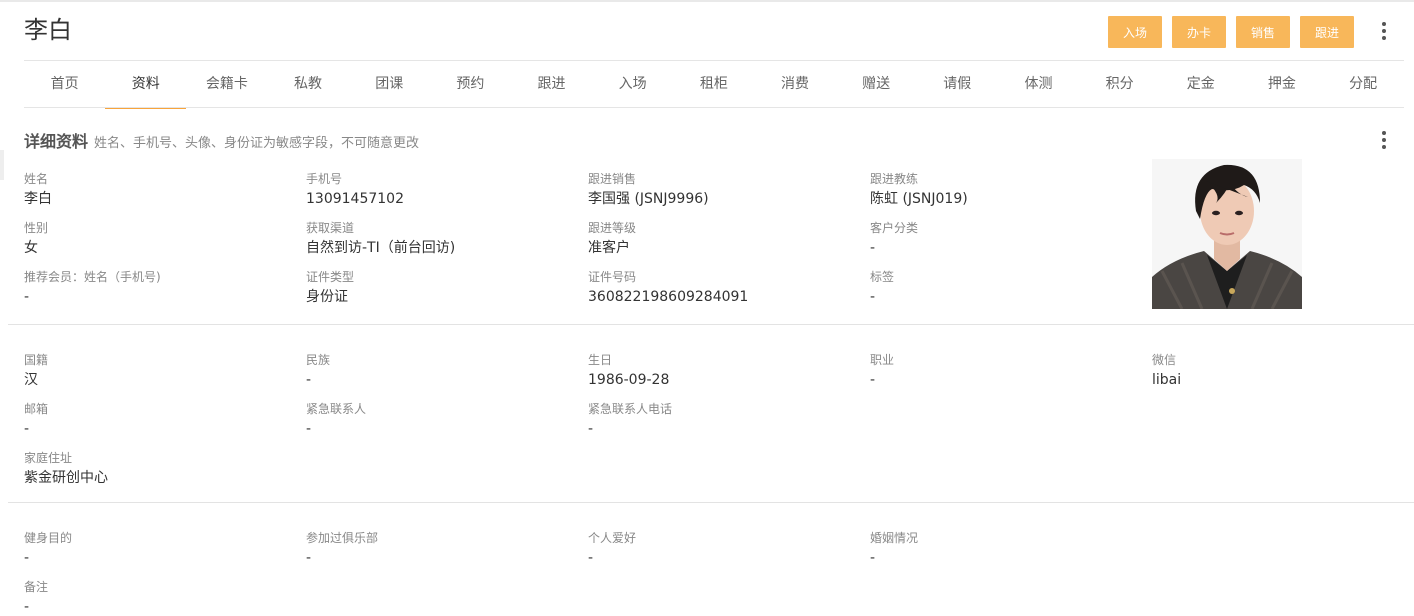  I want to click on field-label: 紧急联系人, so click(336, 409).